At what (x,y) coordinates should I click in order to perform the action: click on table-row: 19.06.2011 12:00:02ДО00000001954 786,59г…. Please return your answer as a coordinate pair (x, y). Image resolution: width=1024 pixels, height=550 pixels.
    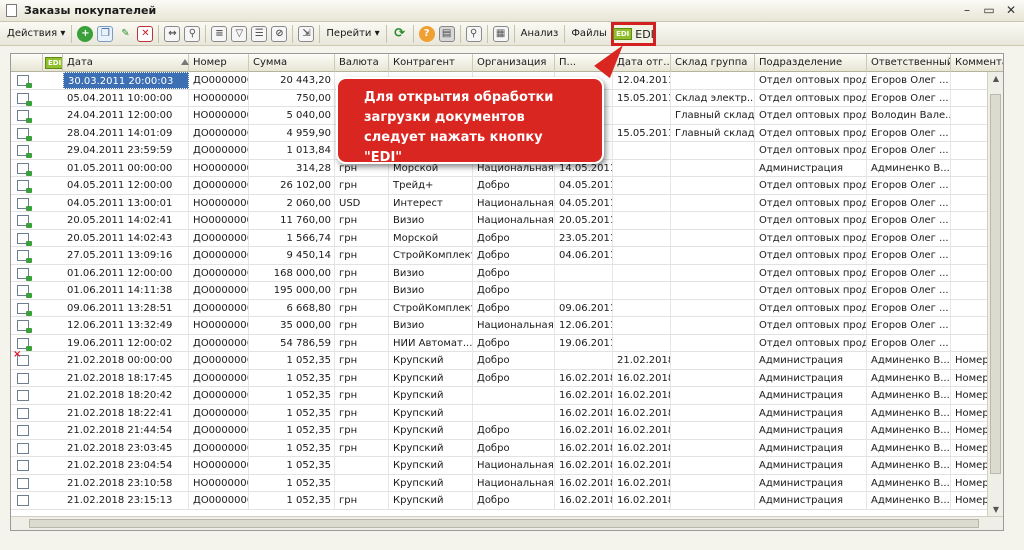
    Looking at the image, I should click on (507, 343).